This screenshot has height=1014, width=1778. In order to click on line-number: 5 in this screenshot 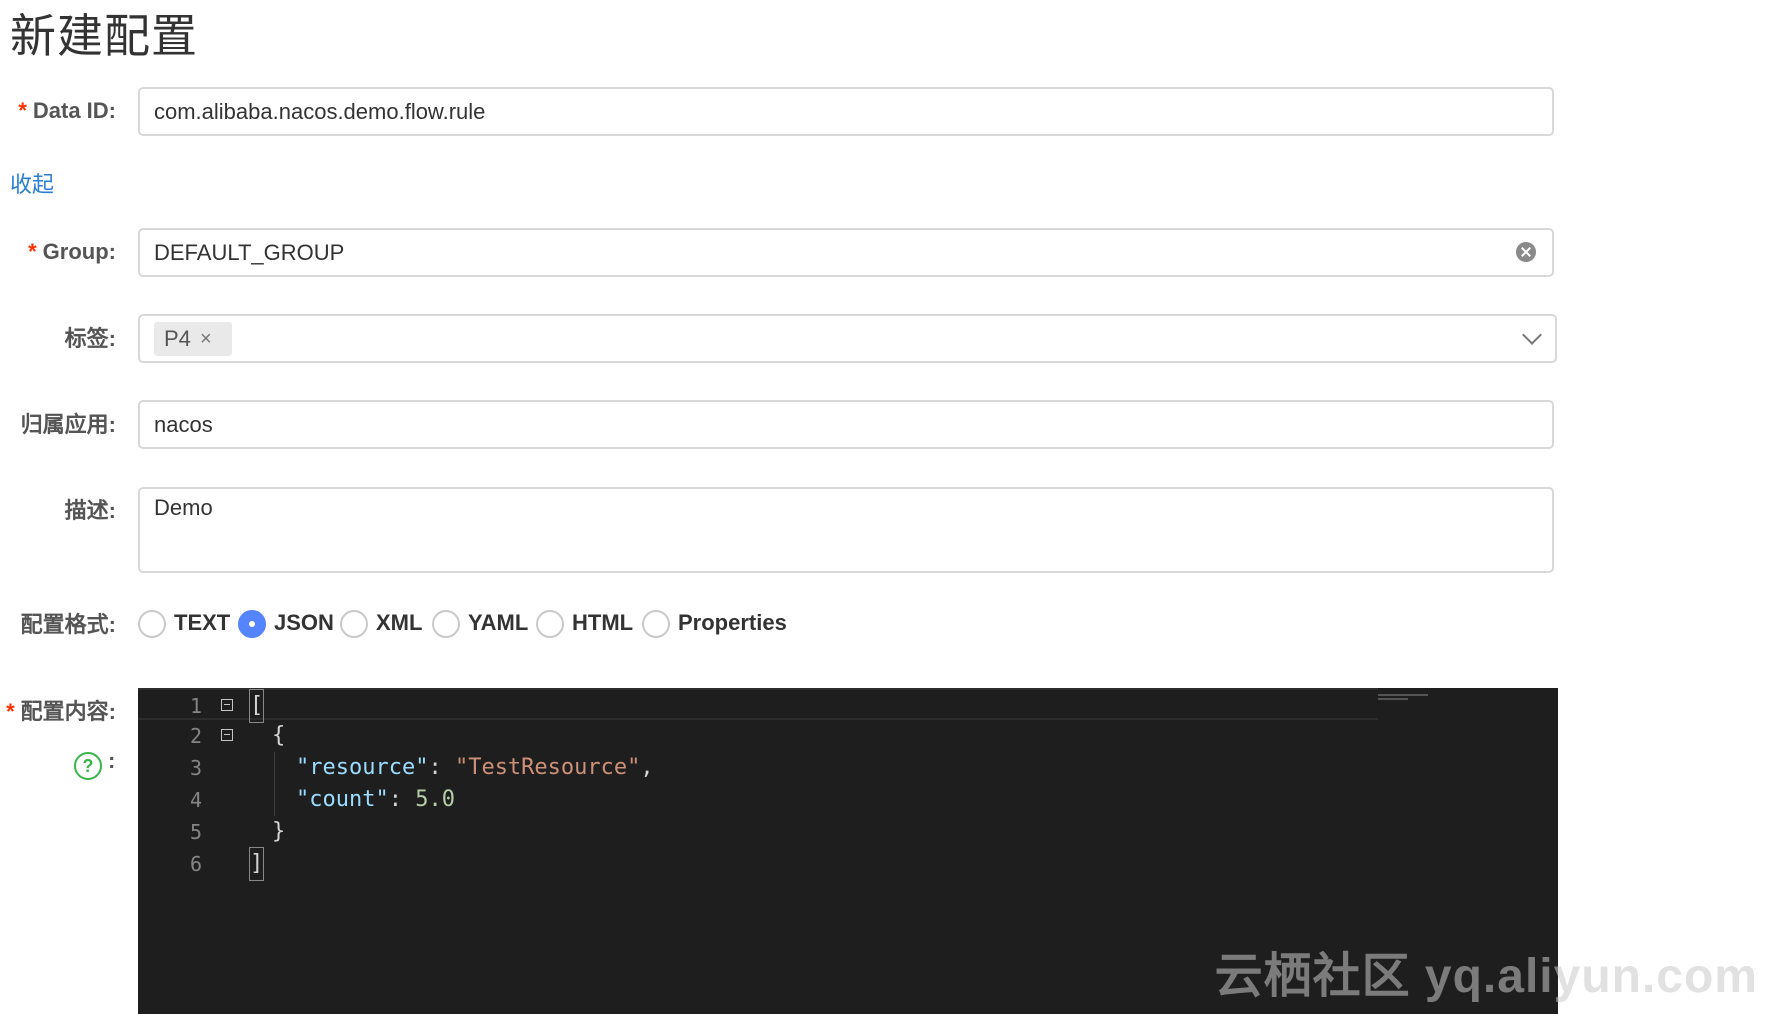, I will do `click(195, 832)`.